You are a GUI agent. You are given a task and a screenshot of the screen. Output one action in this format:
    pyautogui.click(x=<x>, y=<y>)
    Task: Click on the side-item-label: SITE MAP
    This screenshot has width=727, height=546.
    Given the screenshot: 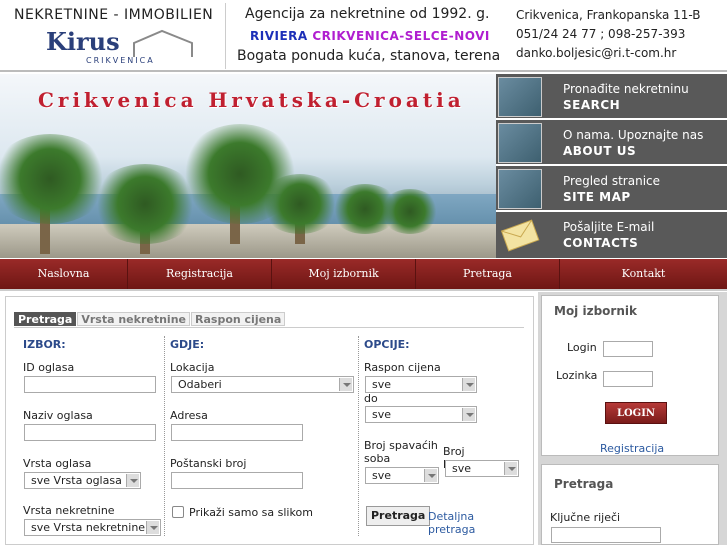 What is the action you would take?
    pyautogui.click(x=597, y=197)
    